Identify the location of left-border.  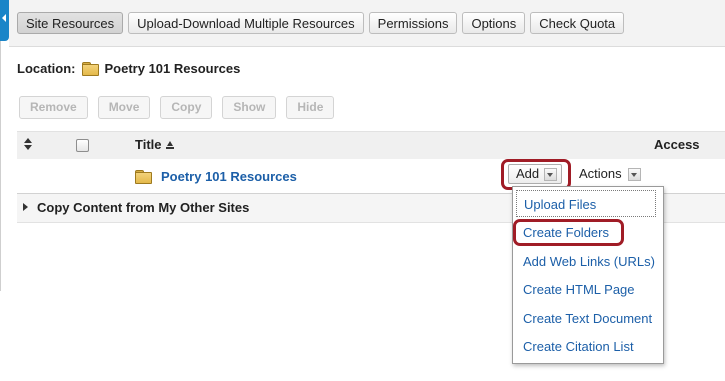
(0, 166).